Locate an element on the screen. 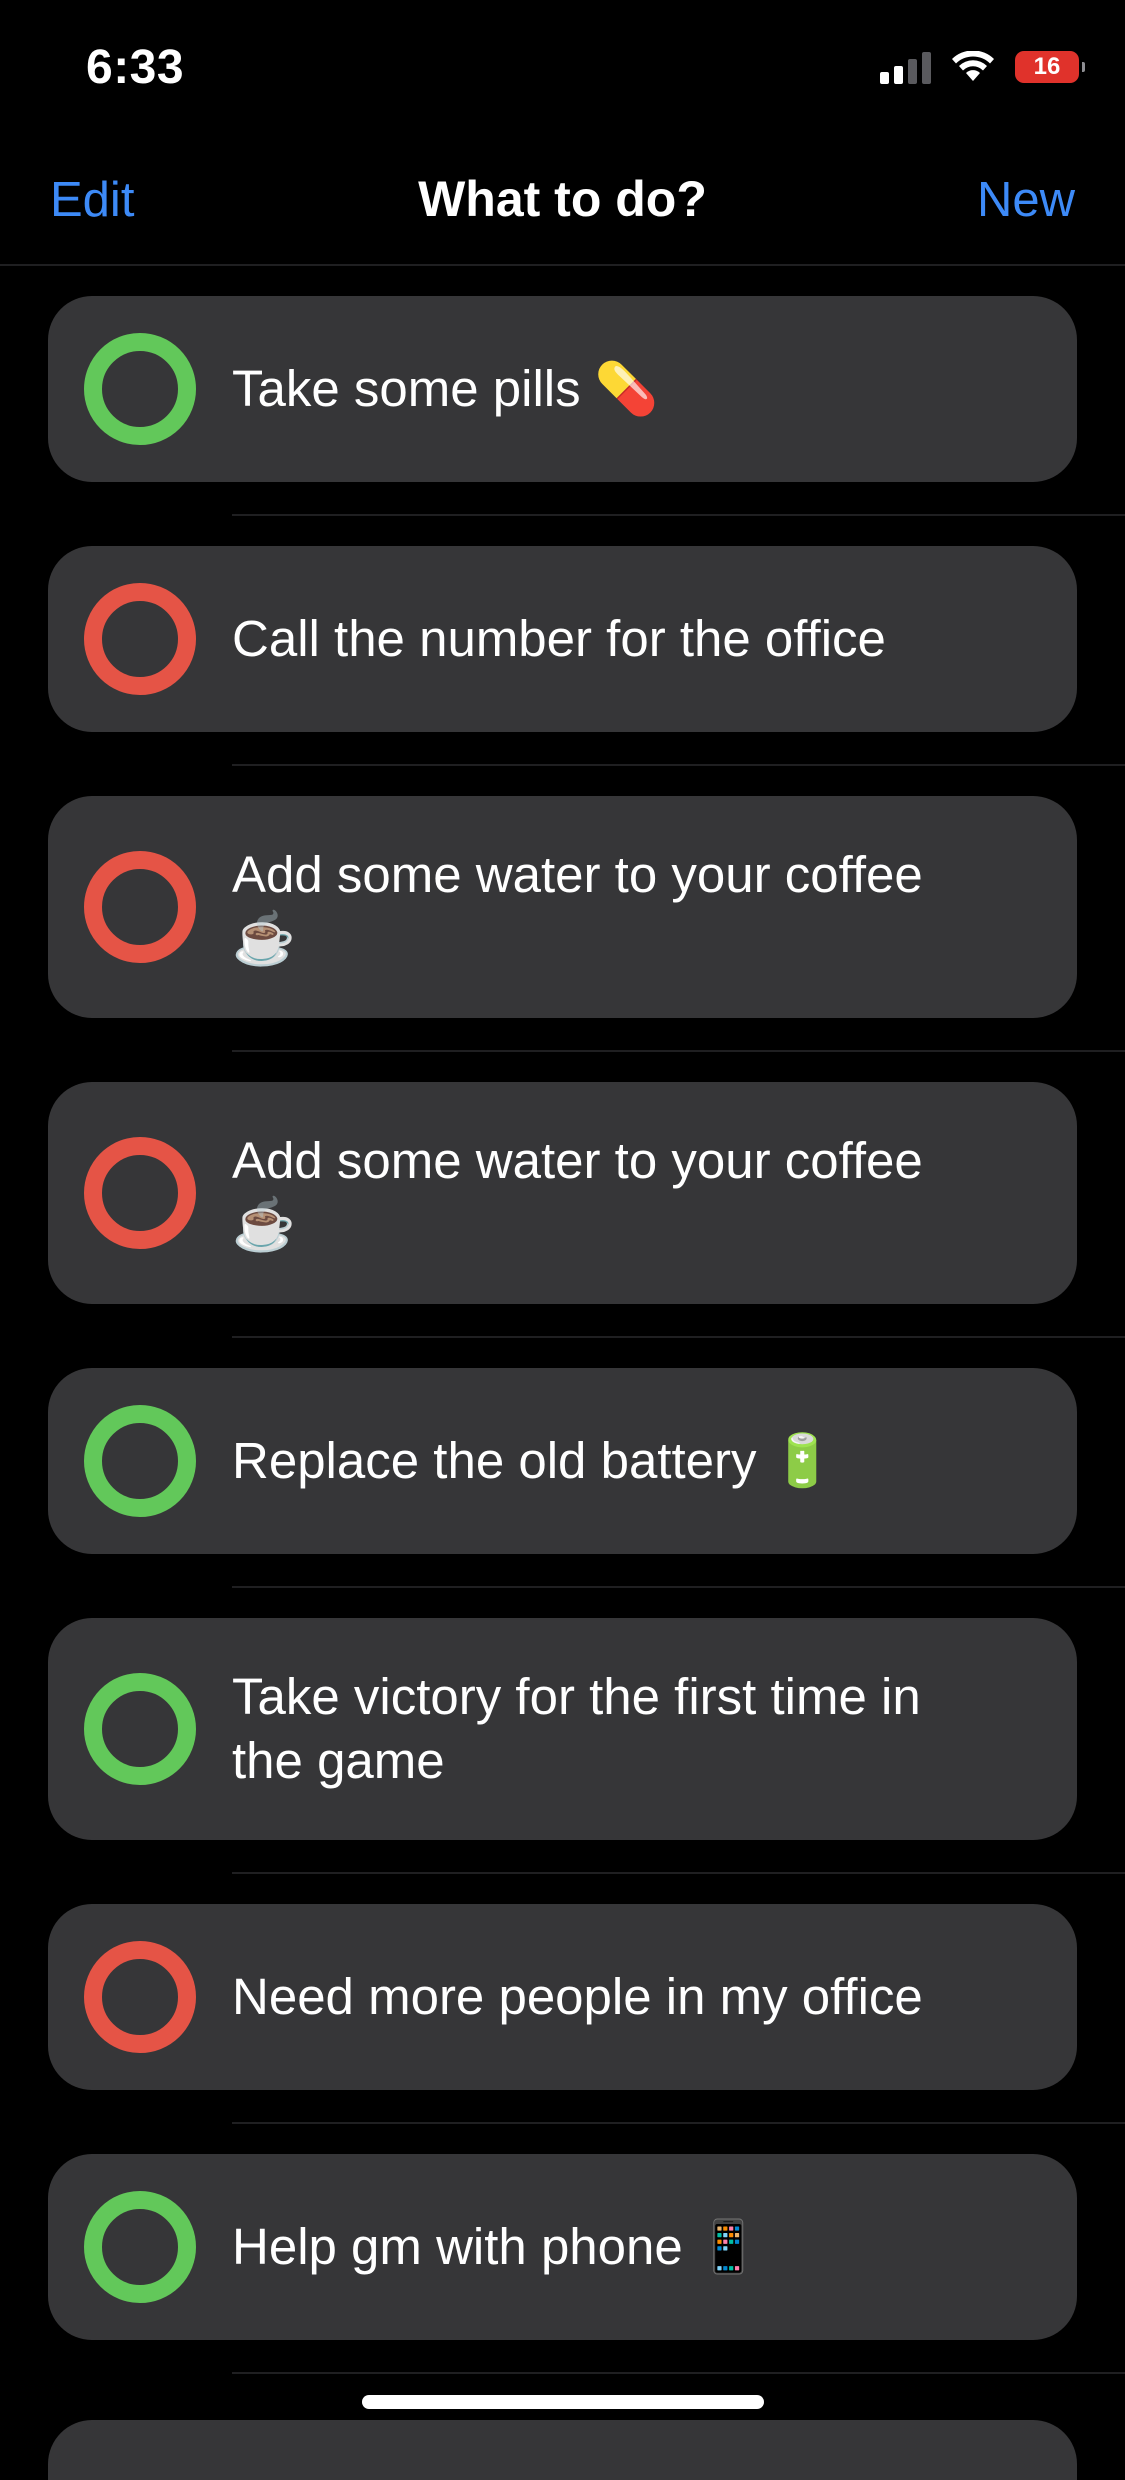 The width and height of the screenshot is (1125, 2480). task-text: Call the number for the office is located at coordinates (559, 638).